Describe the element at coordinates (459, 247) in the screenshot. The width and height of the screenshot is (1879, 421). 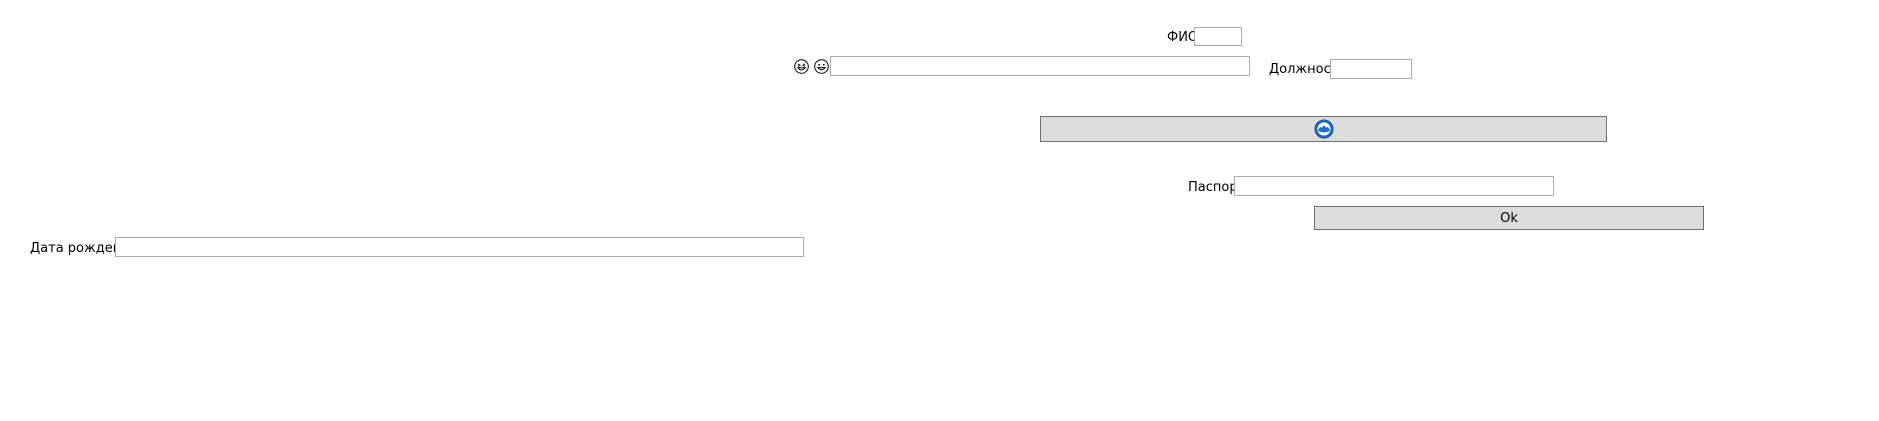
I see `birth-date-input` at that location.